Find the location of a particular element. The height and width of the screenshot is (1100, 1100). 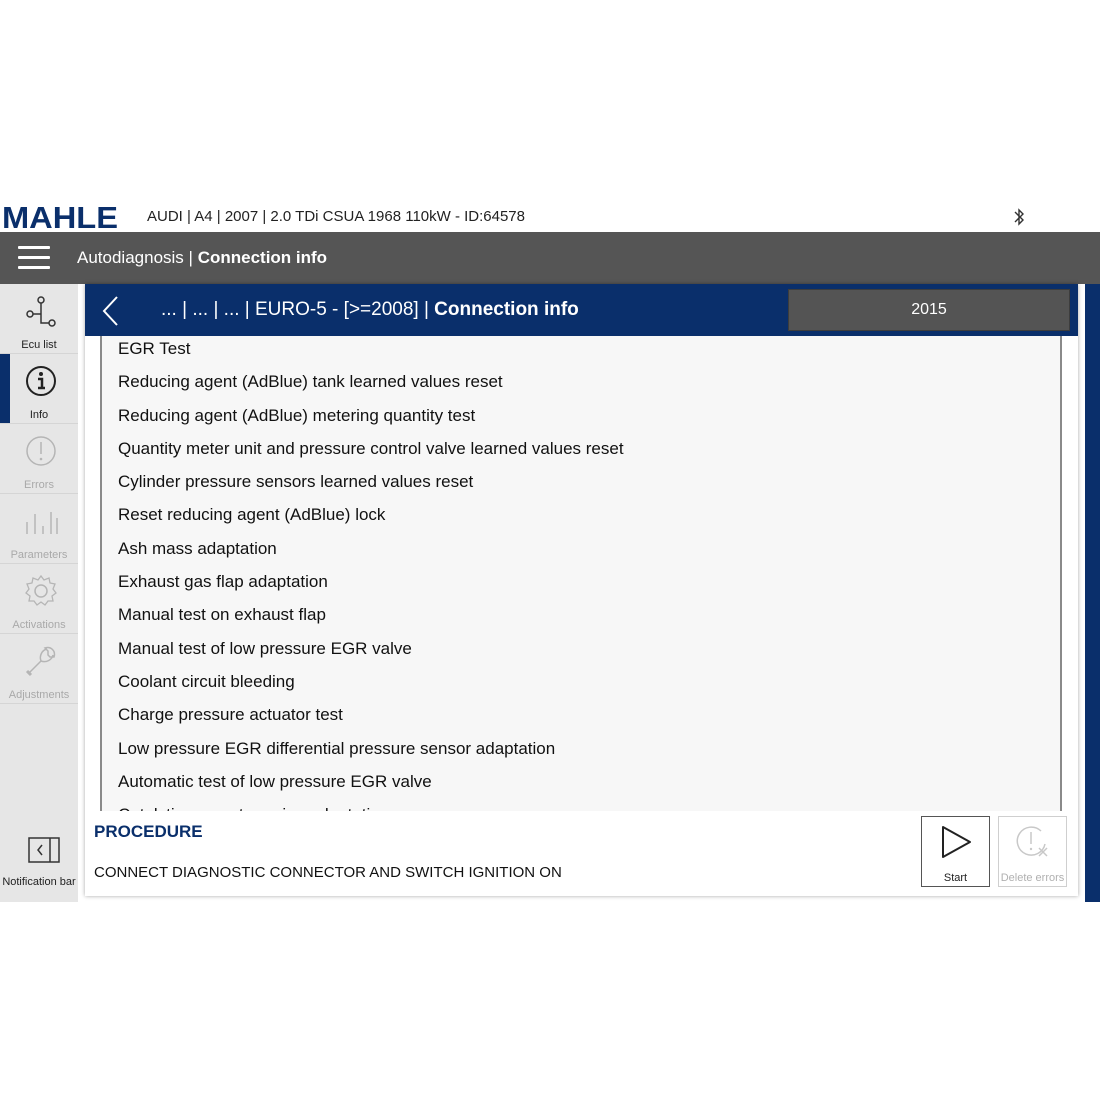

sidebar-item-label: Parameters is located at coordinates (39, 555).